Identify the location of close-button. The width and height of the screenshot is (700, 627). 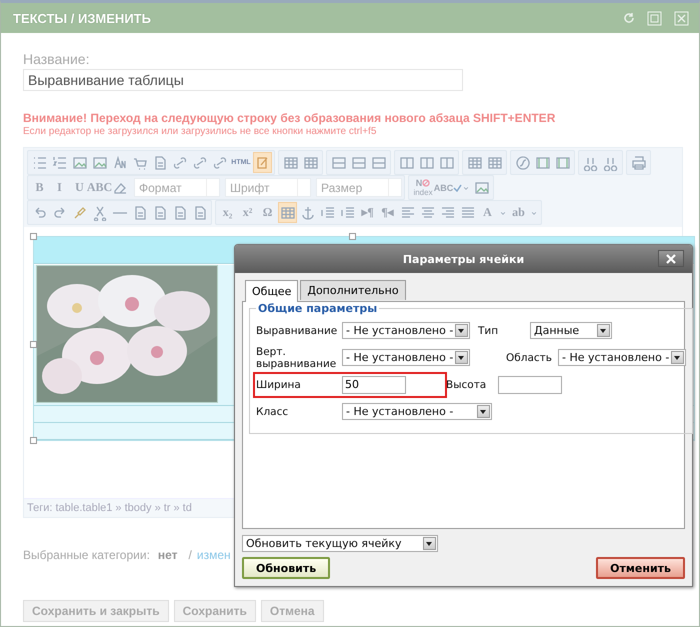
(671, 258).